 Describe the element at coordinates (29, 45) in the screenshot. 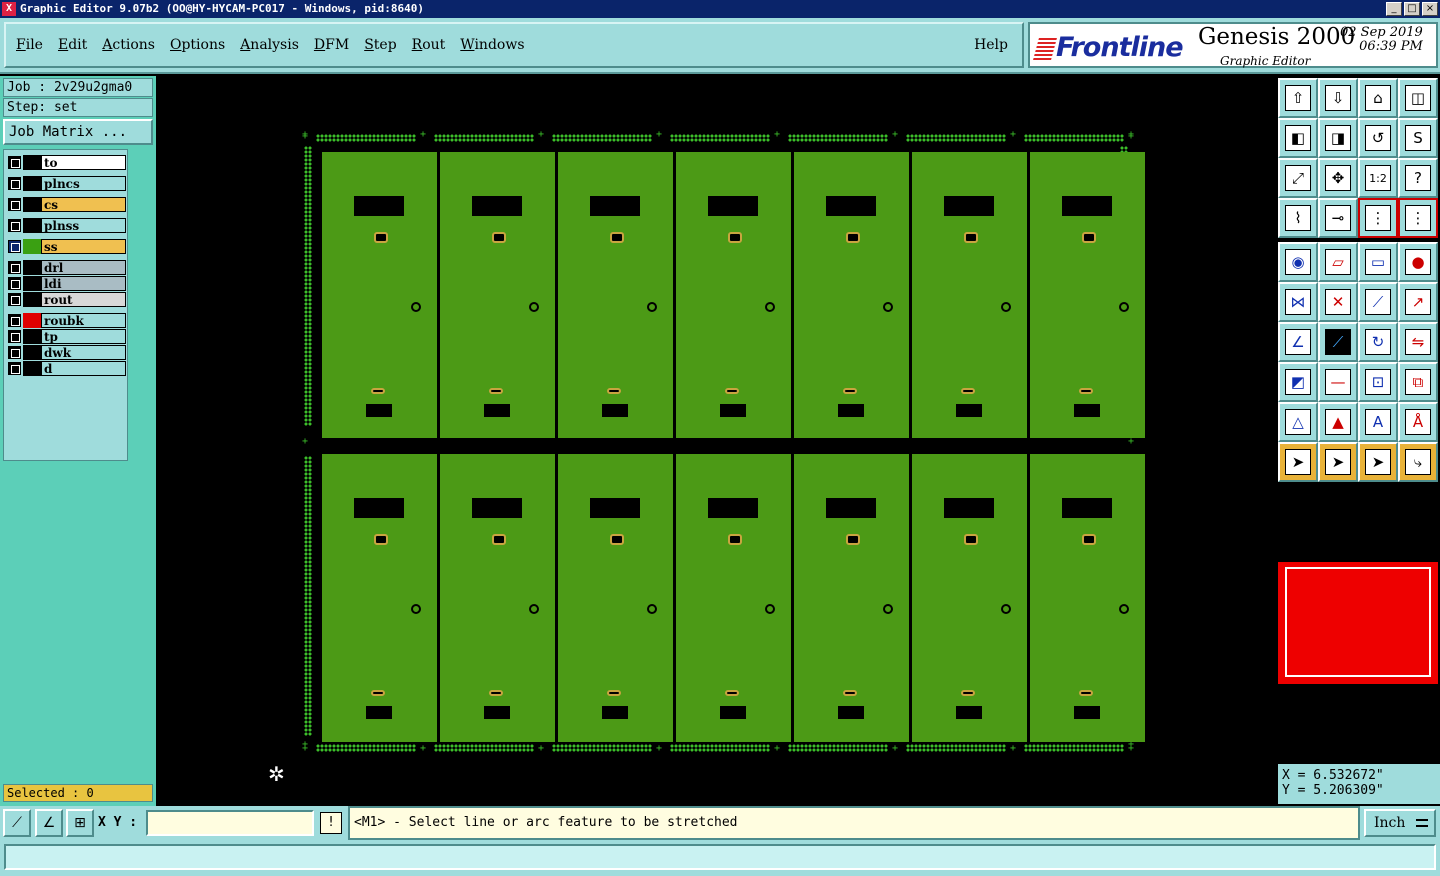

I see `menu-file: File` at that location.